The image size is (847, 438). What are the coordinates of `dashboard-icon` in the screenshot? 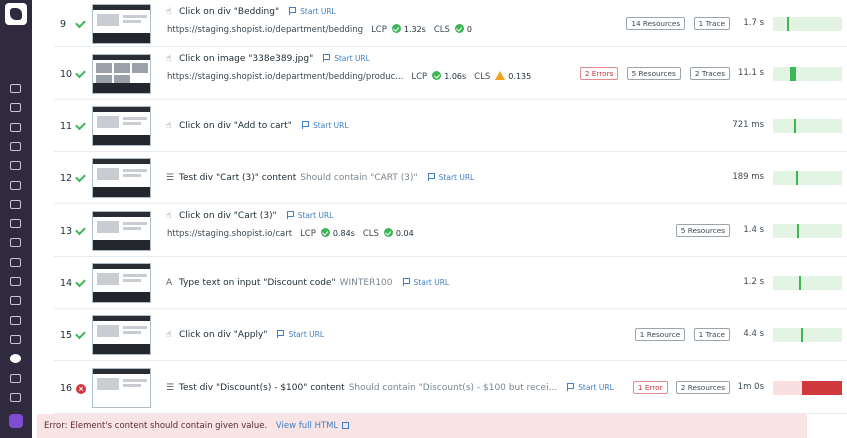 It's located at (15, 127).